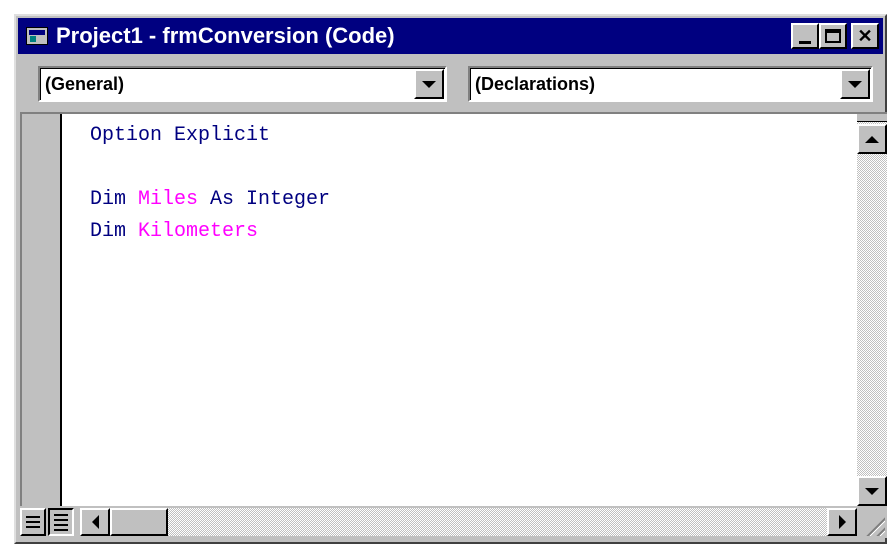  Describe the element at coordinates (264, 199) in the screenshot. I see `code-keyword: As Integer` at that location.